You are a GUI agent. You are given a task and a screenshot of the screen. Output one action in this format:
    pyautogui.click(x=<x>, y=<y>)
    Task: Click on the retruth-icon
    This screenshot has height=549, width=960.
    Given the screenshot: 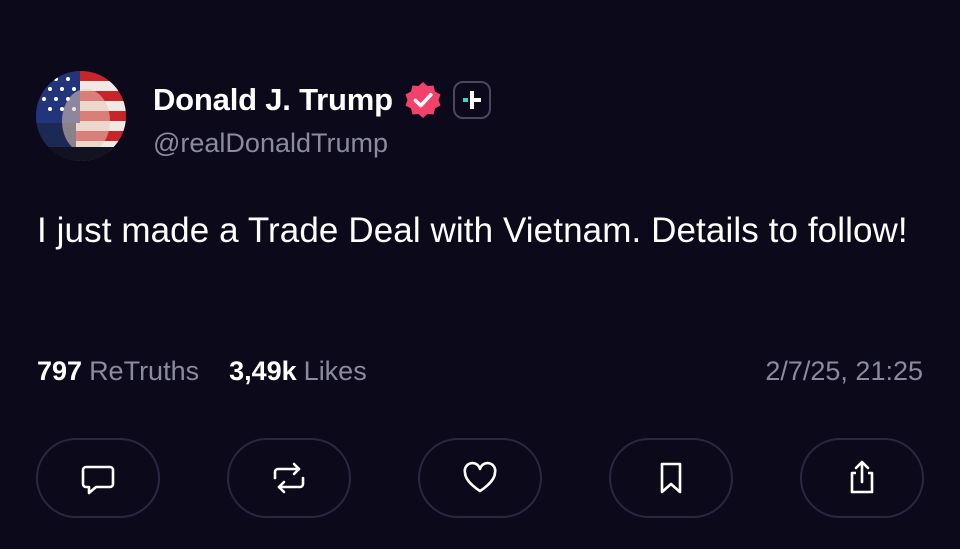 What is the action you would take?
    pyautogui.click(x=289, y=478)
    